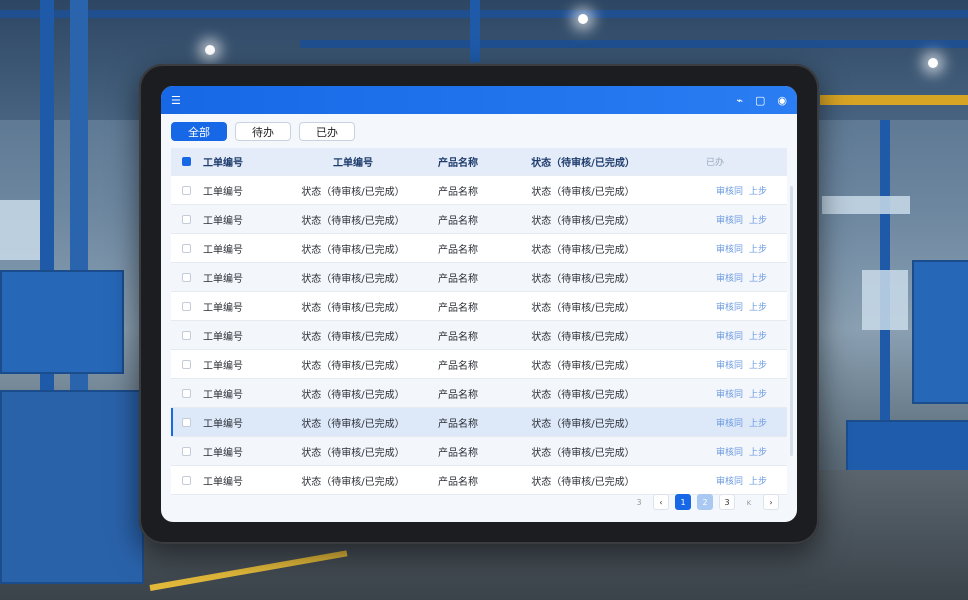 The width and height of the screenshot is (968, 600). I want to click on minimize-icon: ⌁, so click(739, 100).